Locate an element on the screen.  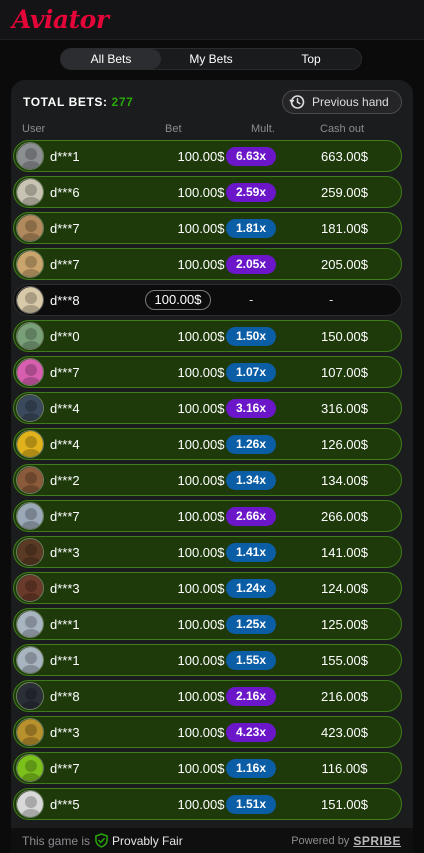
multiplier-badge: 3.16x is located at coordinates (251, 408).